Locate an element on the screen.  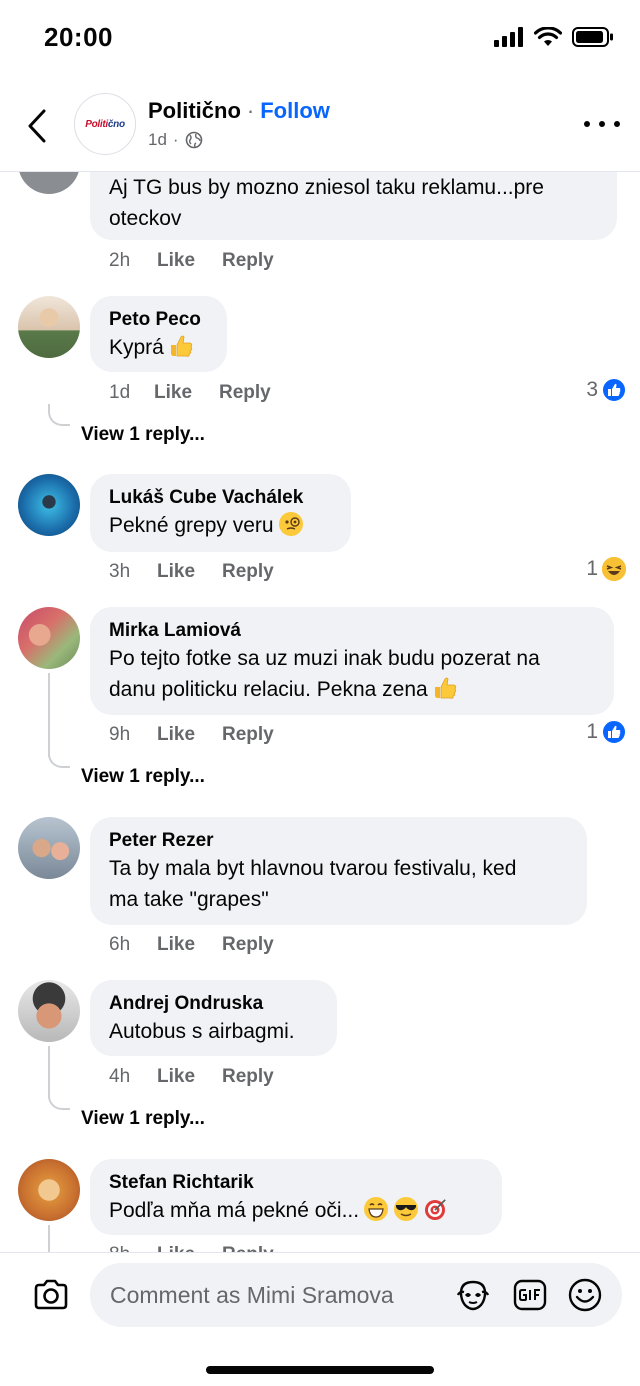
comment-actions: 4h Like Reply is located at coordinates (191, 1077).